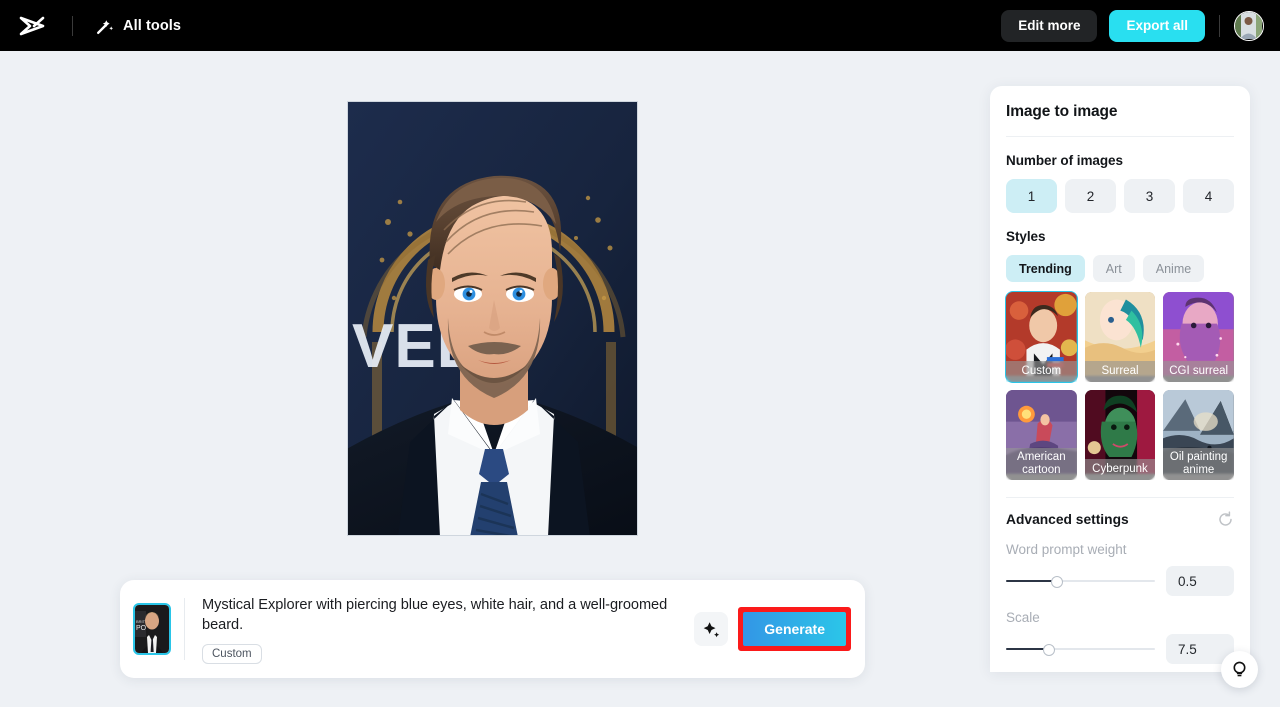 The image size is (1280, 707). I want to click on style-tile-cyberpunk: Cyberpunk, so click(1120, 435).